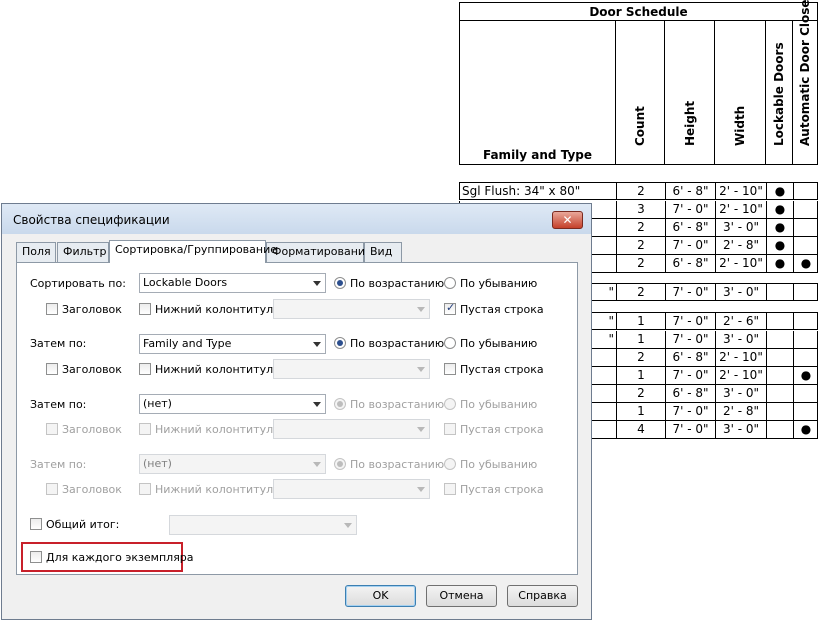 The height and width of the screenshot is (623, 821). What do you see at coordinates (567, 220) in the screenshot?
I see `close-button: ✕` at bounding box center [567, 220].